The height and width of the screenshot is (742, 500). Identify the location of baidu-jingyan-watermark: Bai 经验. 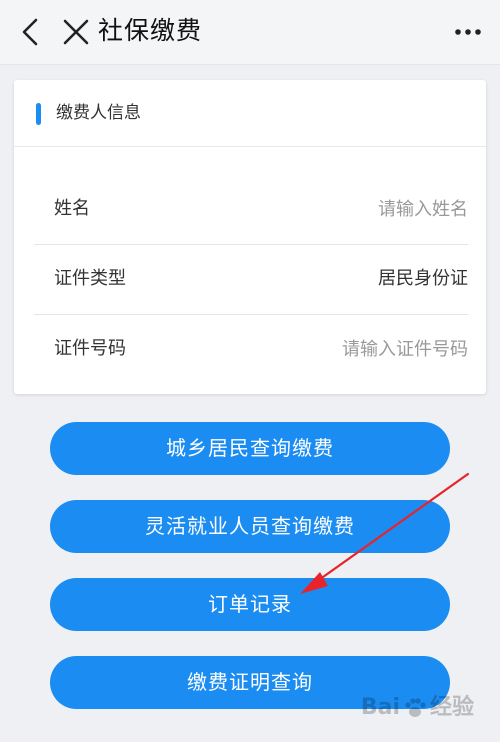
(417, 708).